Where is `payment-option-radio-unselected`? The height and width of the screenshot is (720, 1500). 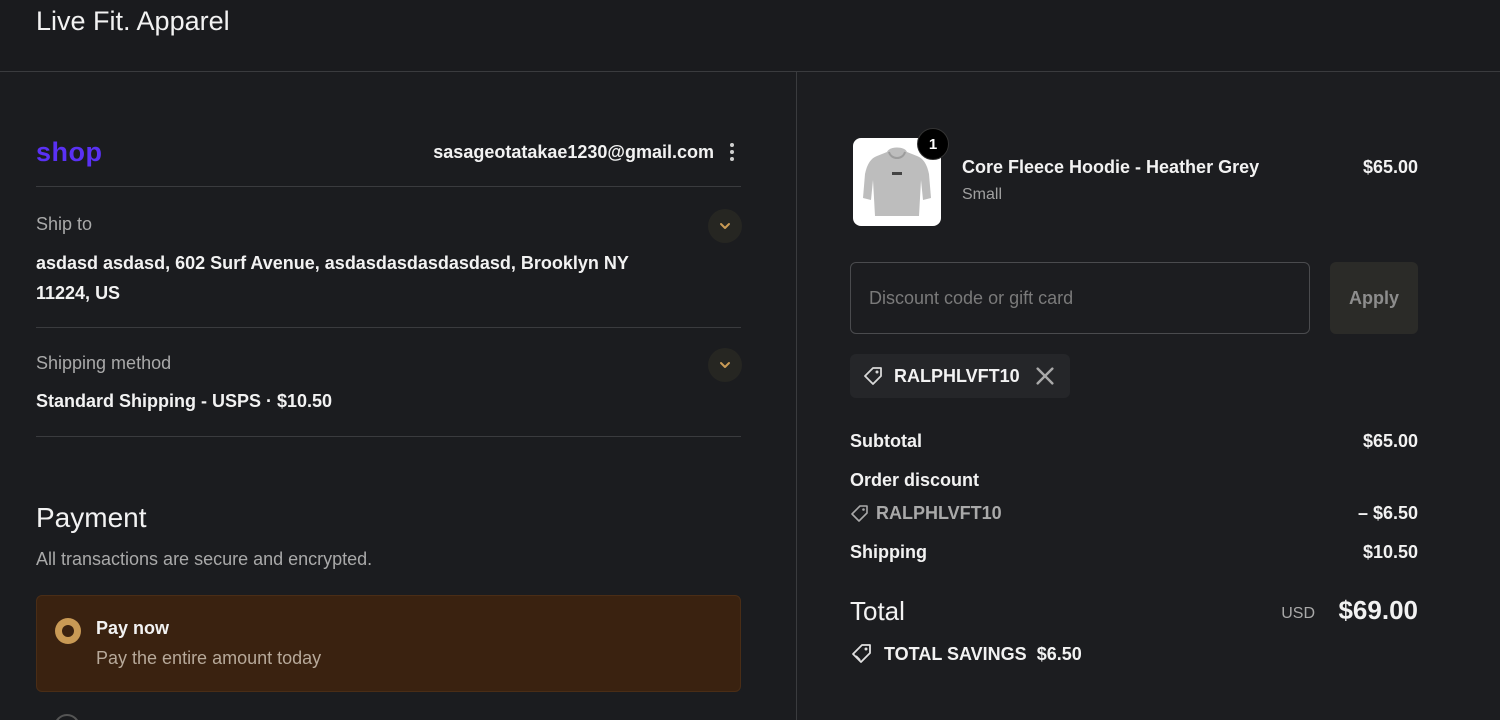
payment-option-radio-unselected is located at coordinates (67, 717).